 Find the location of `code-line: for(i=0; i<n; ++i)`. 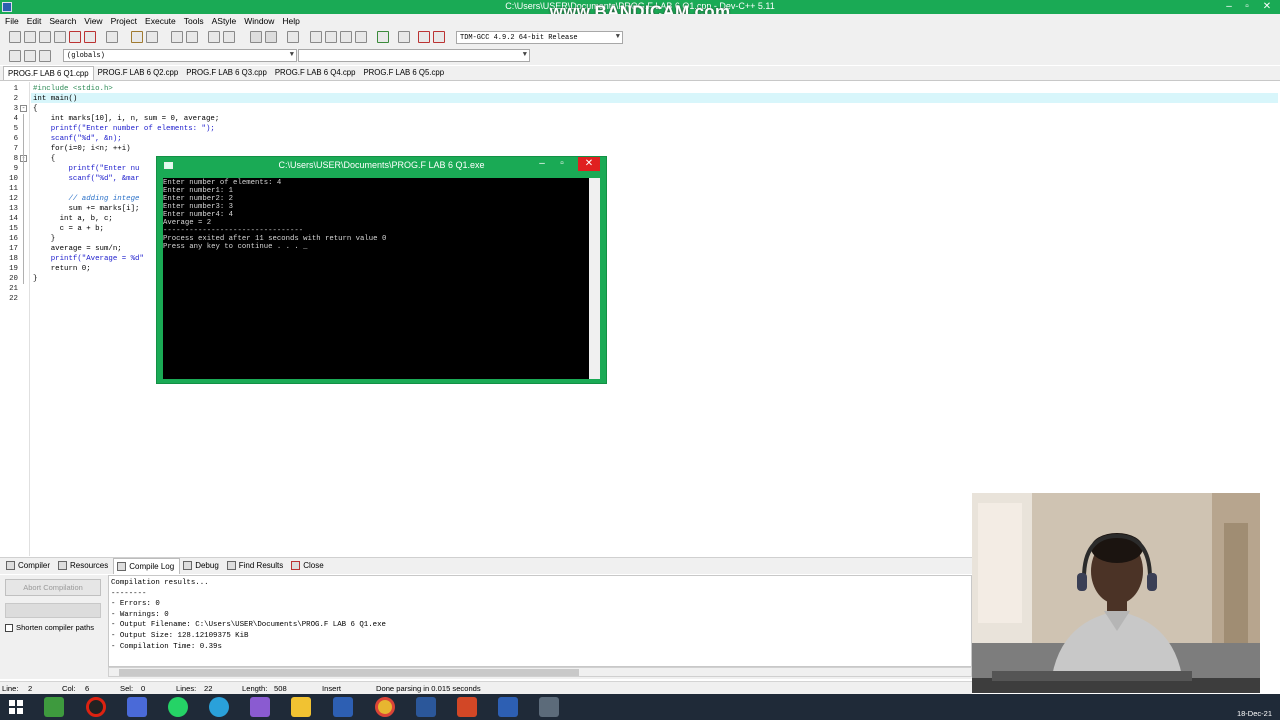

code-line: for(i=0; i<n; ++i) is located at coordinates (82, 149).